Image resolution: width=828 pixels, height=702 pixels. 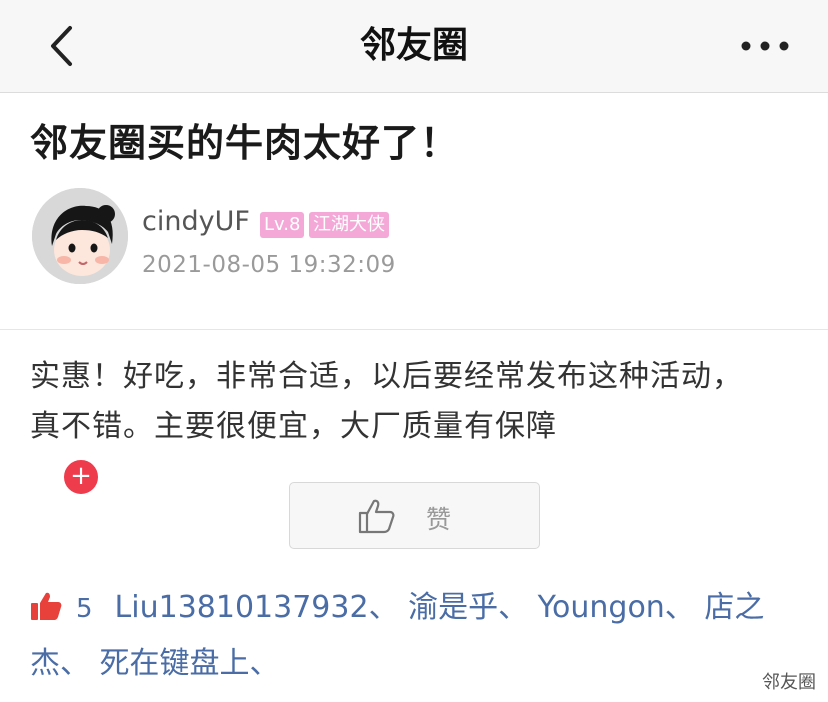 I want to click on divider, so click(x=414, y=329).